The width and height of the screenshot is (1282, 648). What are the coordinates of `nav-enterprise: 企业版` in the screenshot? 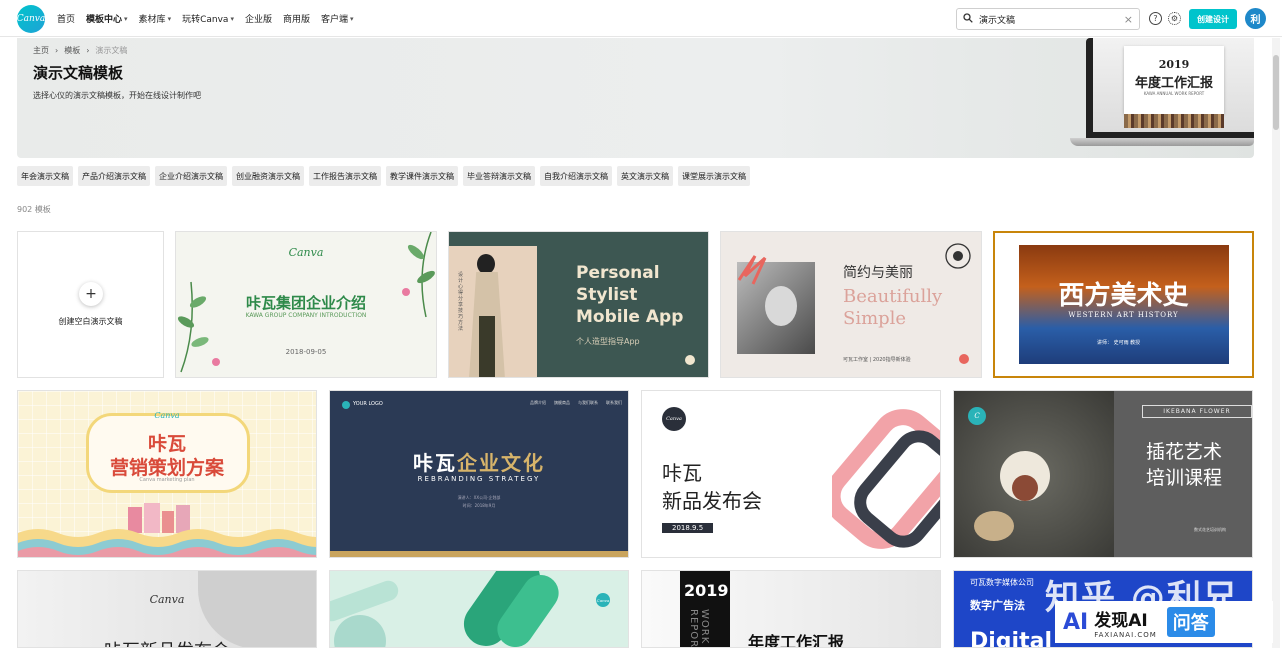 It's located at (258, 18).